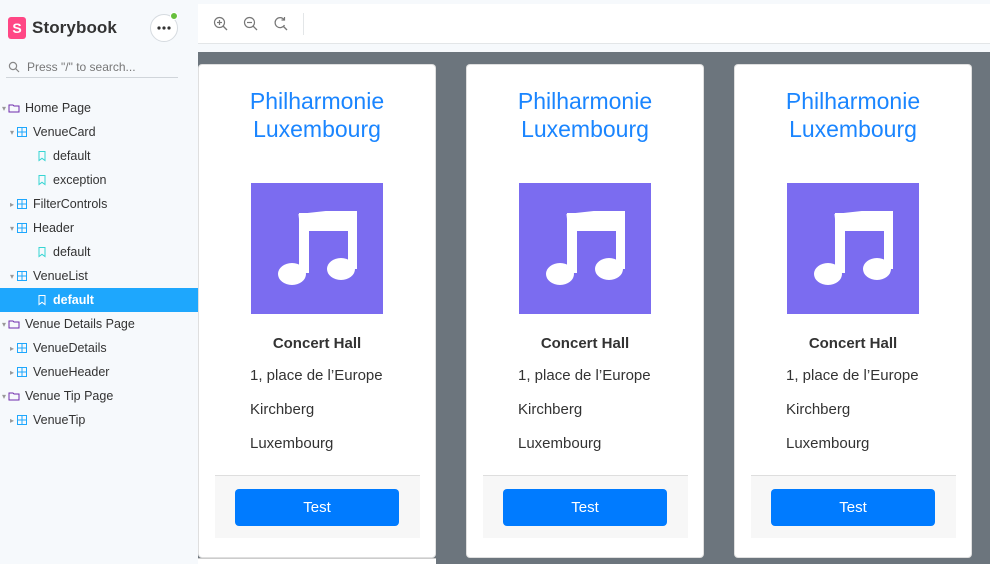  Describe the element at coordinates (74, 27) in the screenshot. I see `app-title: Storybook` at that location.